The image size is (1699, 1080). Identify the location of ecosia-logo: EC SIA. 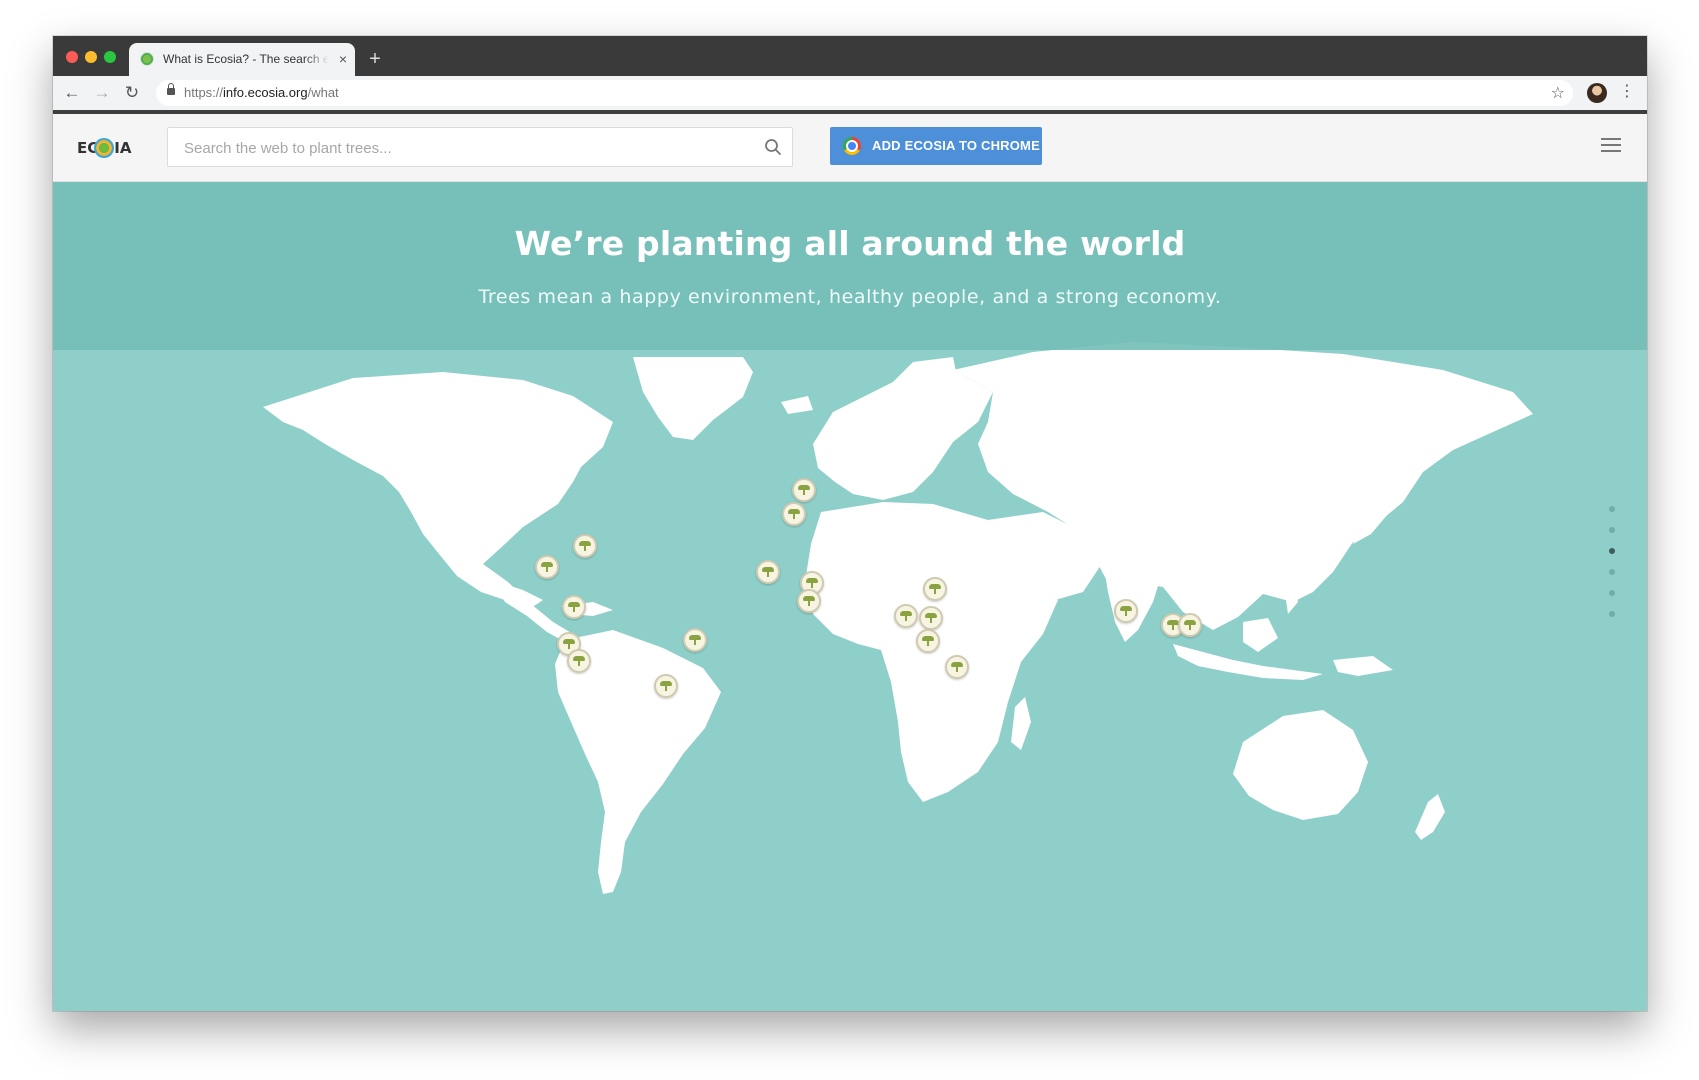
(105, 148).